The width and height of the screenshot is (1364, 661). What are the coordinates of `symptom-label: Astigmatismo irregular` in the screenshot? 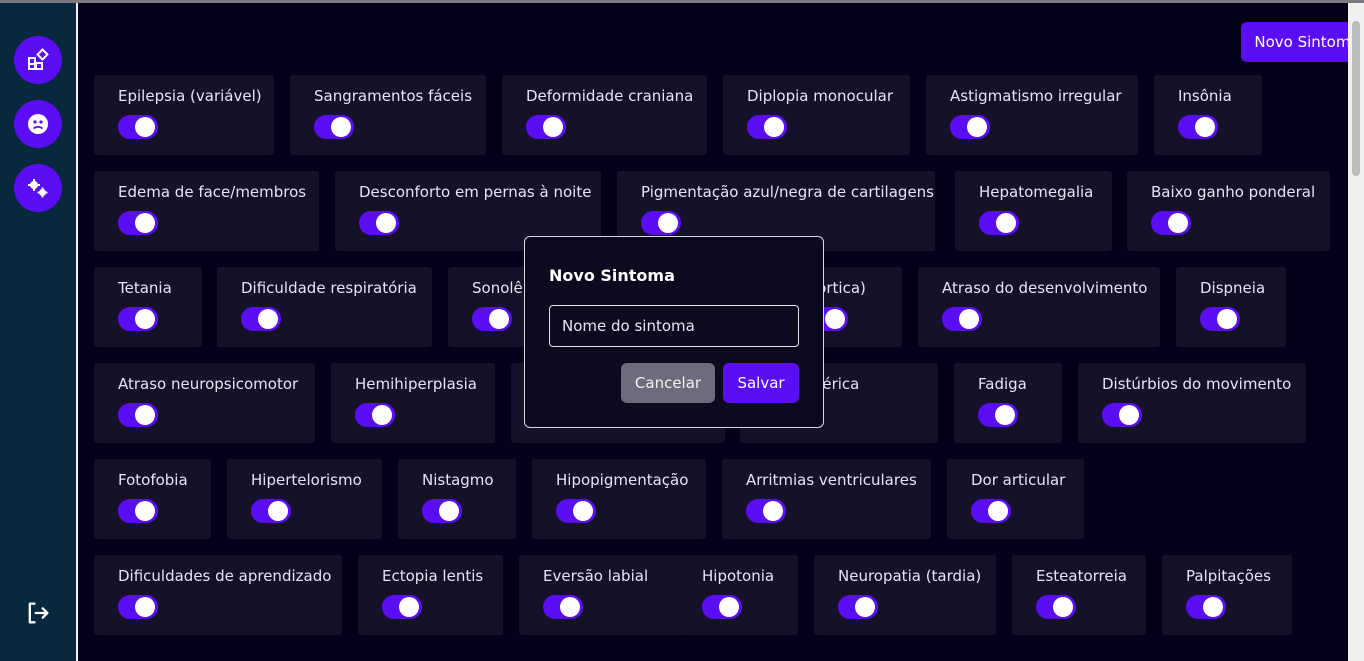 It's located at (1036, 96).